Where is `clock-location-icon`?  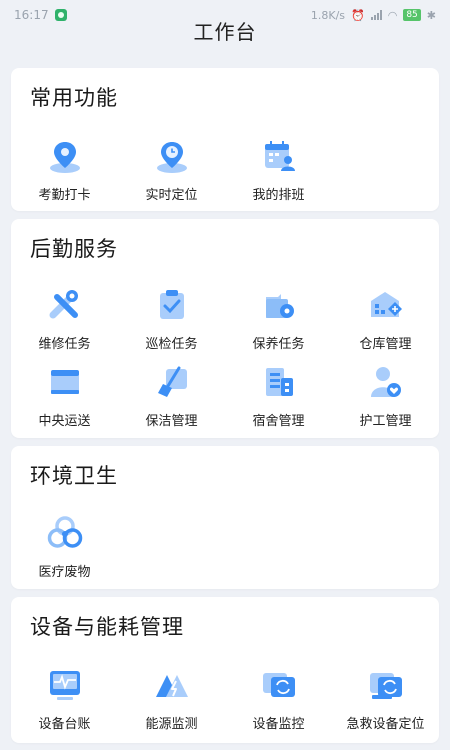
clock-location-icon is located at coordinates (171, 157).